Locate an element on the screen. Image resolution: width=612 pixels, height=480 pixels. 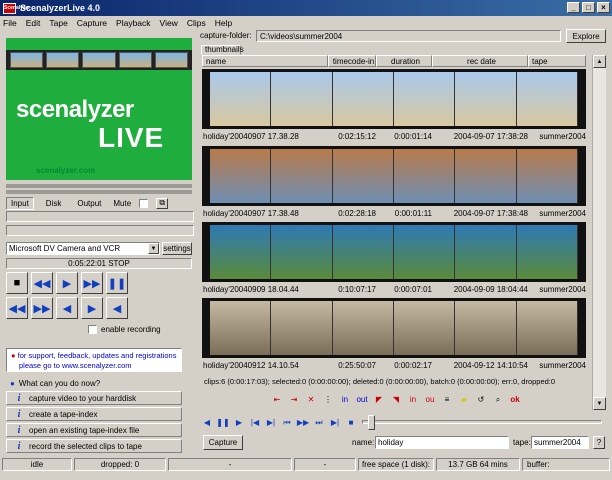
menu-capture: Capture is located at coordinates (92, 23).